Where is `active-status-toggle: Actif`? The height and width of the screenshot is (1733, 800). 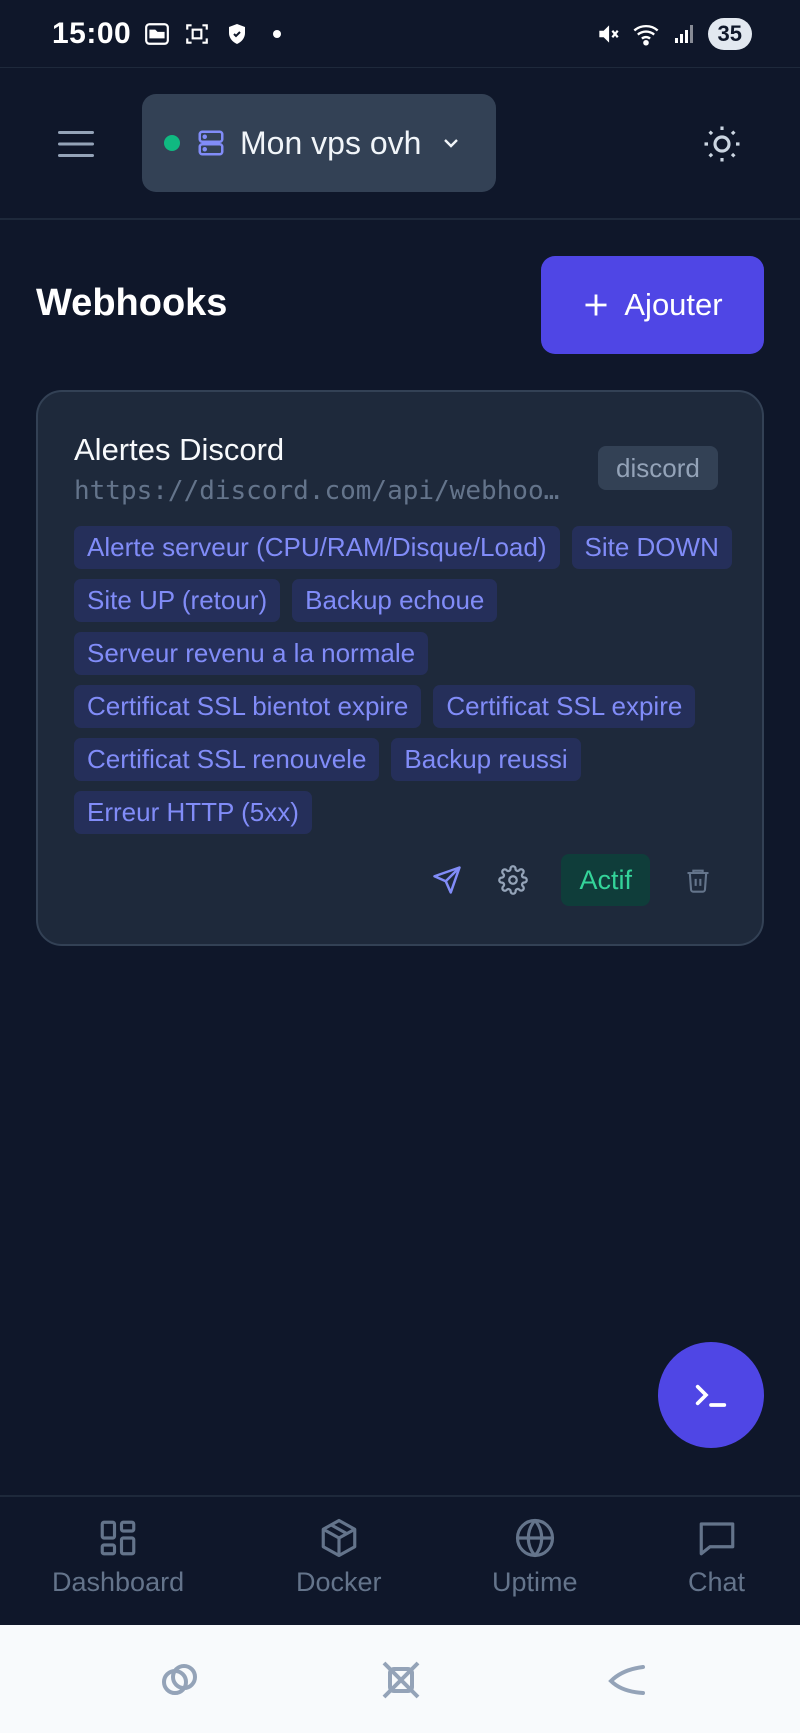 active-status-toggle: Actif is located at coordinates (605, 880).